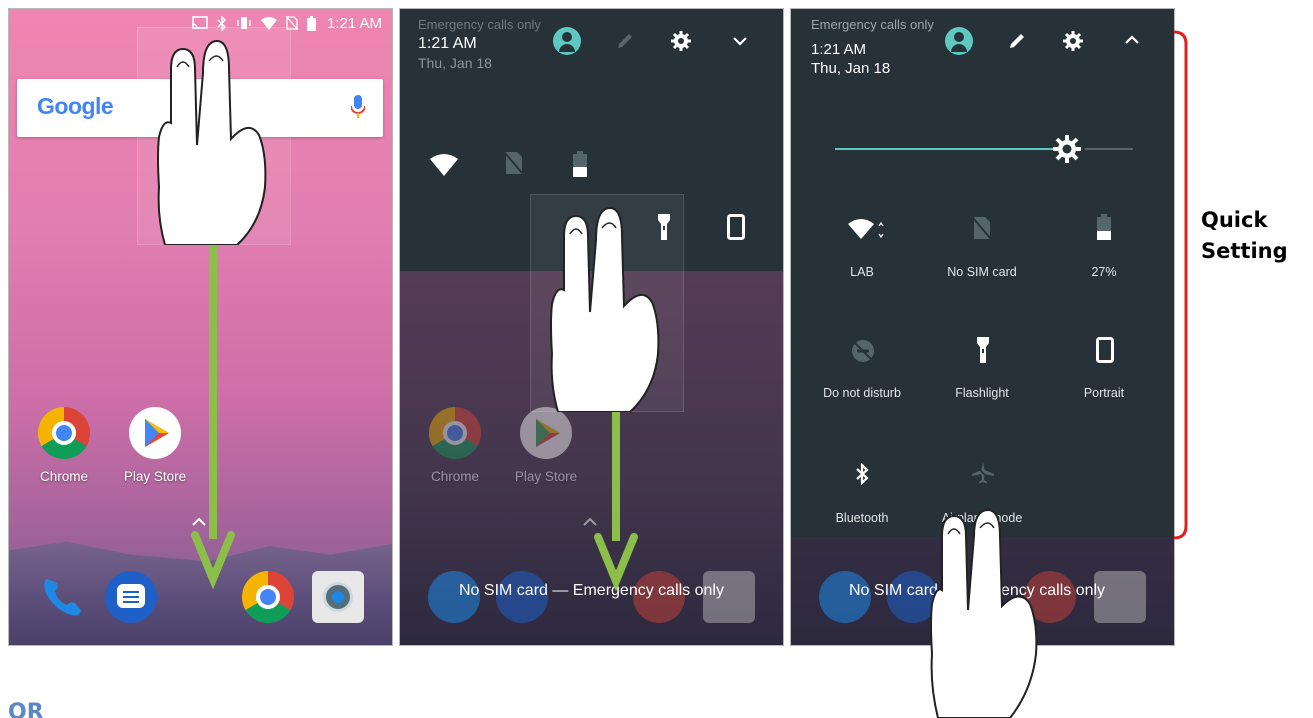 The height and width of the screenshot is (718, 1313). Describe the element at coordinates (983, 350) in the screenshot. I see `flashlight-icon` at that location.